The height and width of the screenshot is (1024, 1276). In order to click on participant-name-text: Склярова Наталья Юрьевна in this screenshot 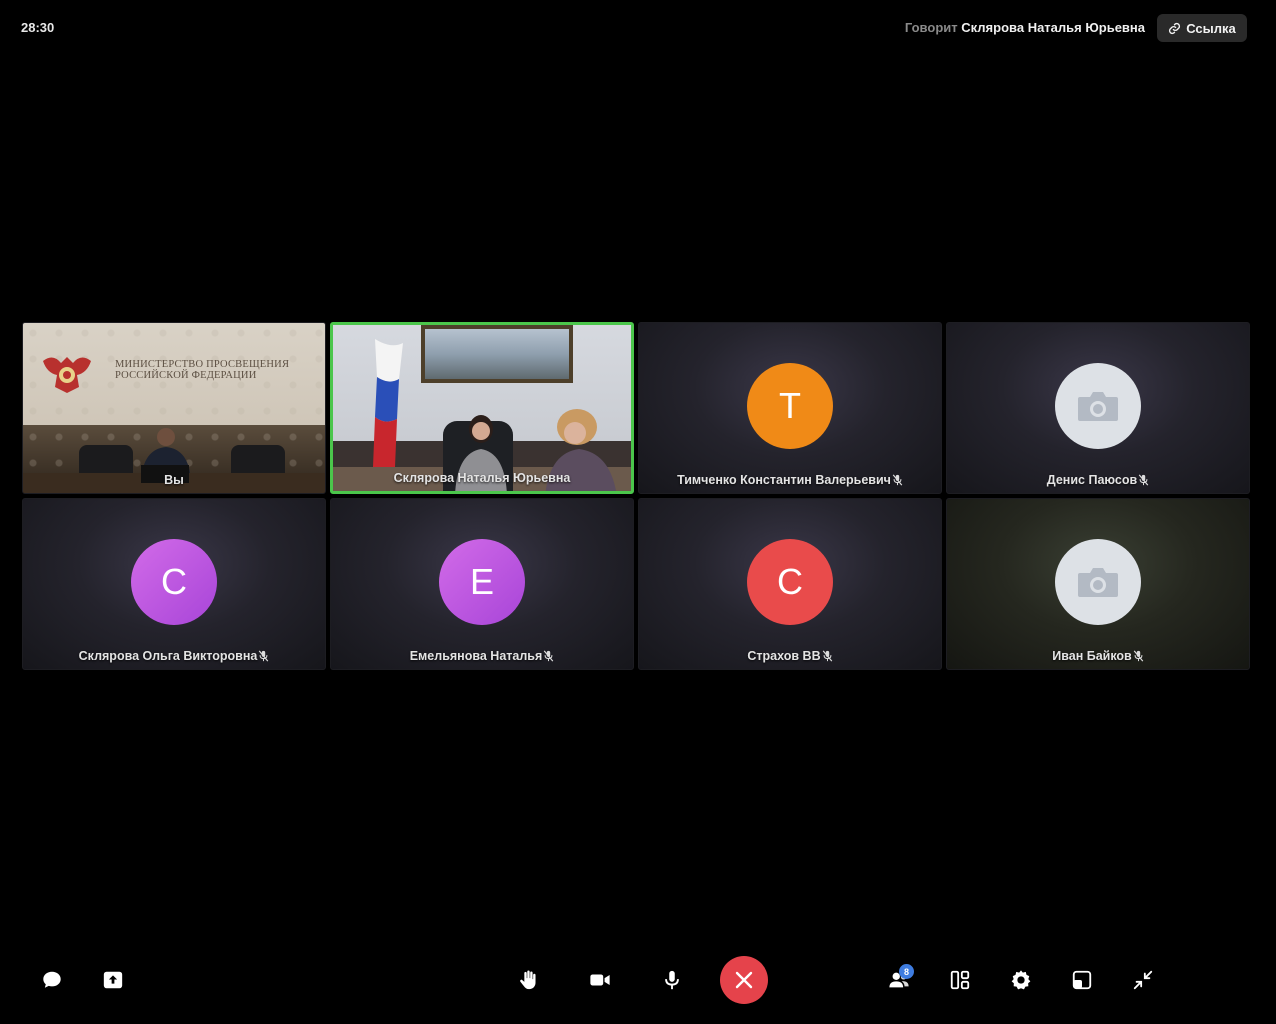, I will do `click(482, 478)`.